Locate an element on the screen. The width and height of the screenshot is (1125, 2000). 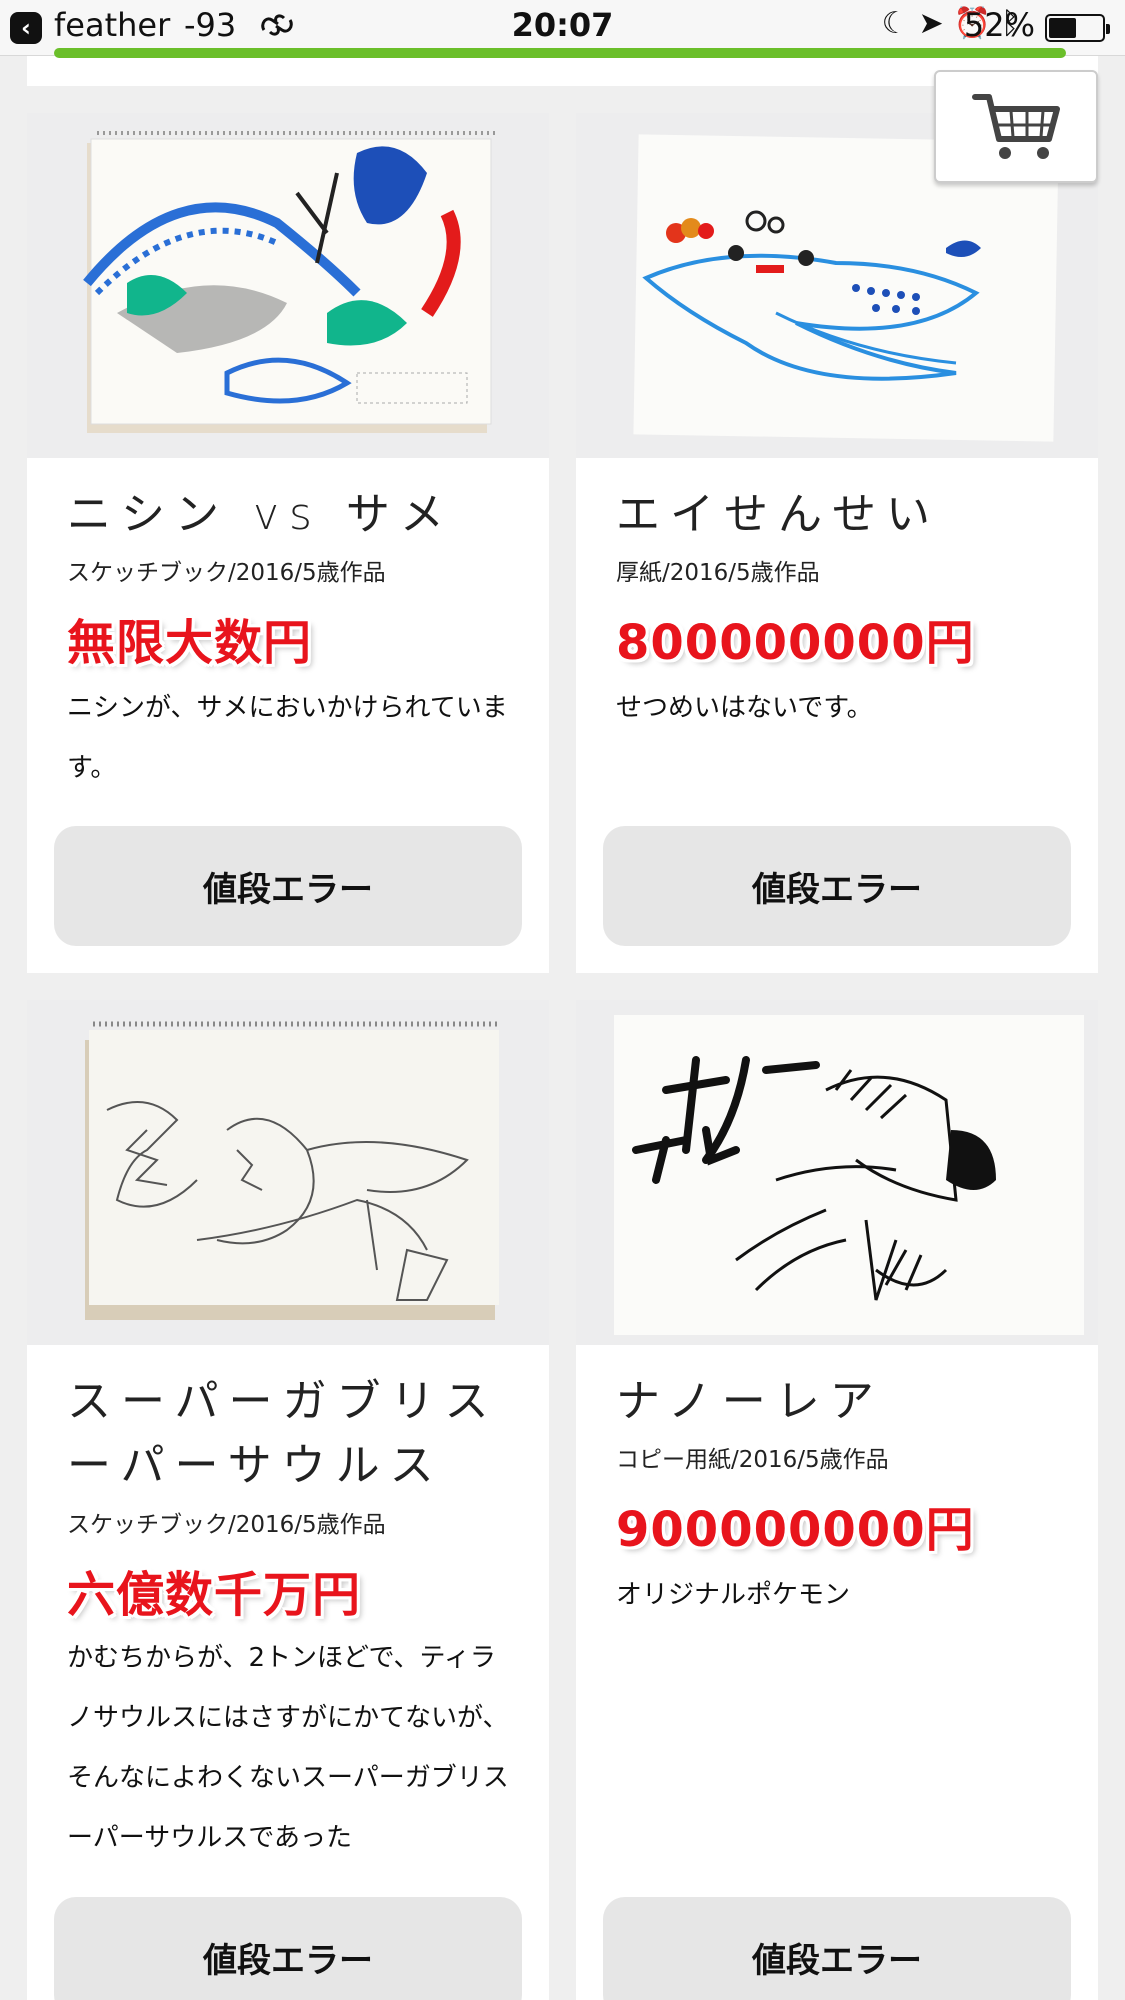
product-price: 800000000円 is located at coordinates (795, 643).